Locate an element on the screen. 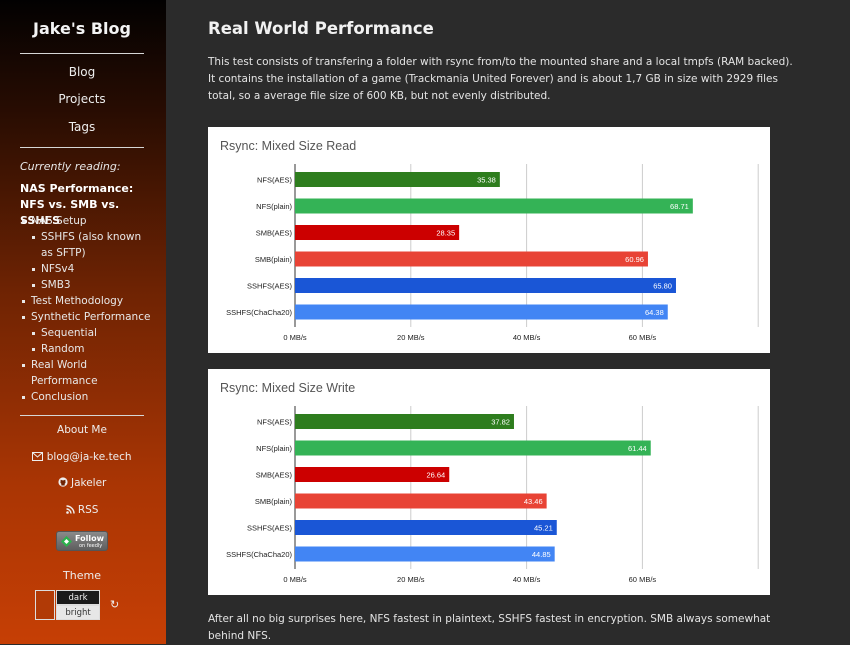 Image resolution: width=850 pixels, height=645 pixels. data-label: 65.80 is located at coordinates (662, 286).